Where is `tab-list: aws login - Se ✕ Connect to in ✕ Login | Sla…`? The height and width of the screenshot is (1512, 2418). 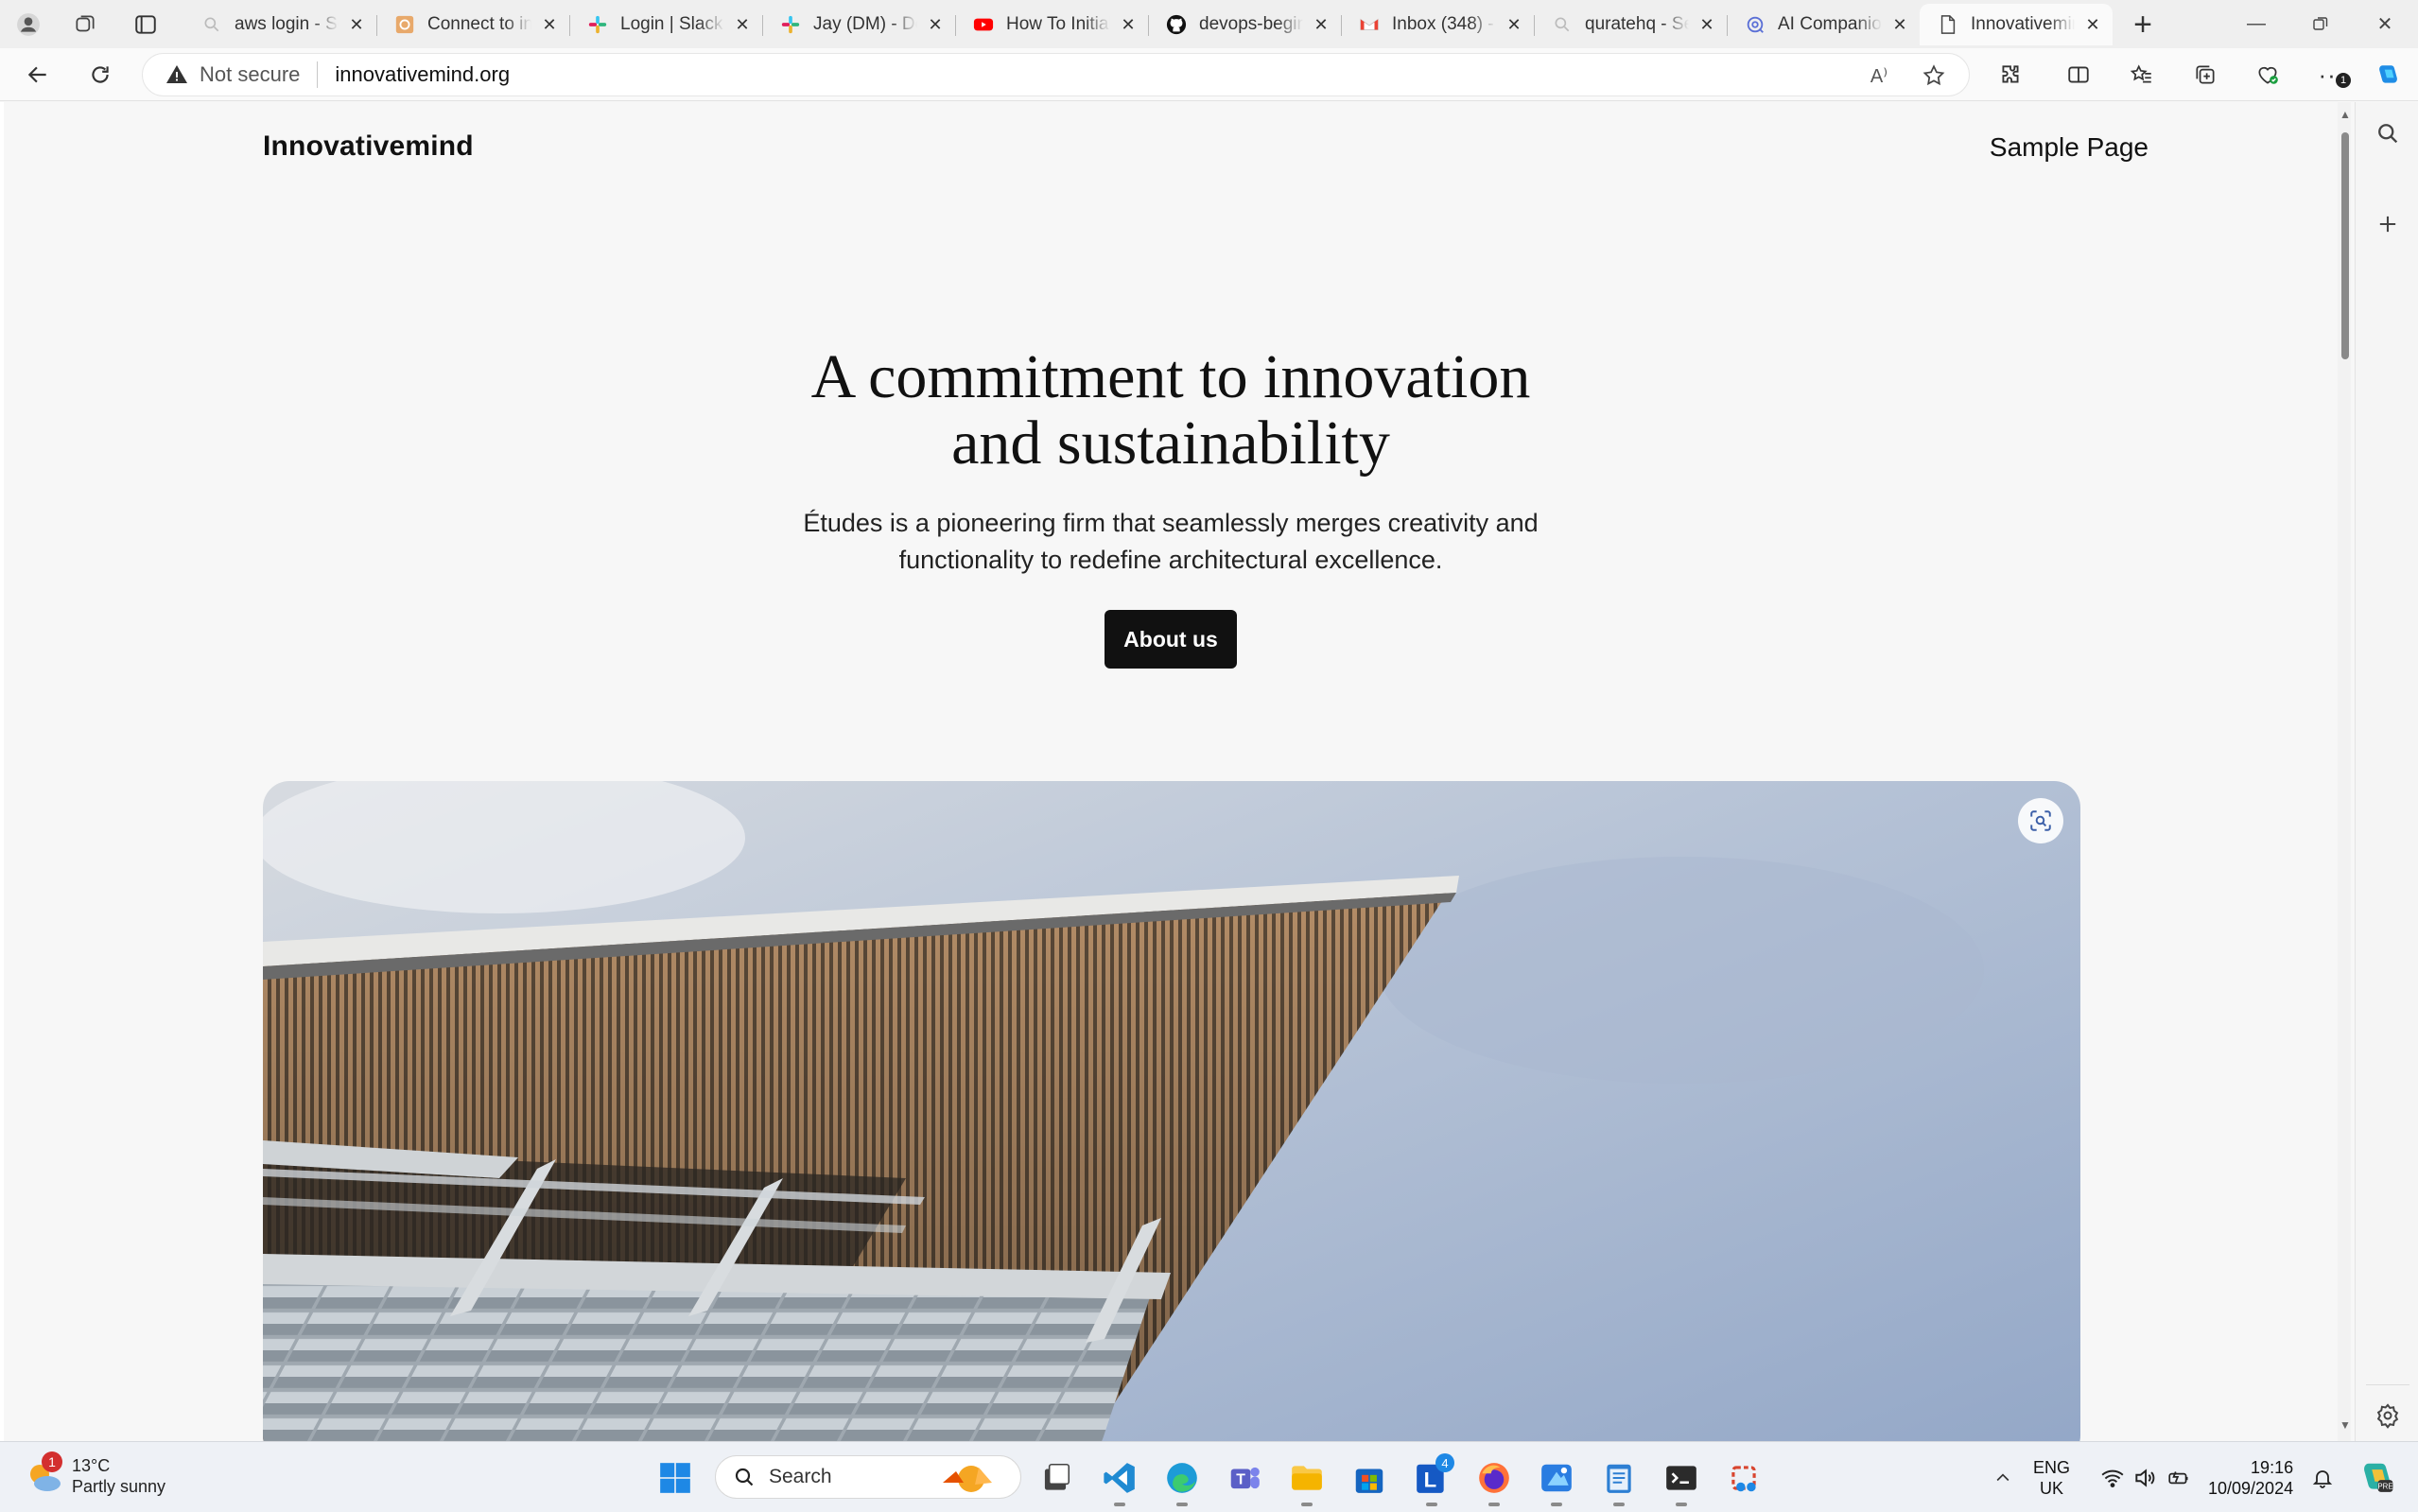
tab-list: aws login - Se ✕ Connect to in ✕ Login | Sla… is located at coordinates (1148, 24).